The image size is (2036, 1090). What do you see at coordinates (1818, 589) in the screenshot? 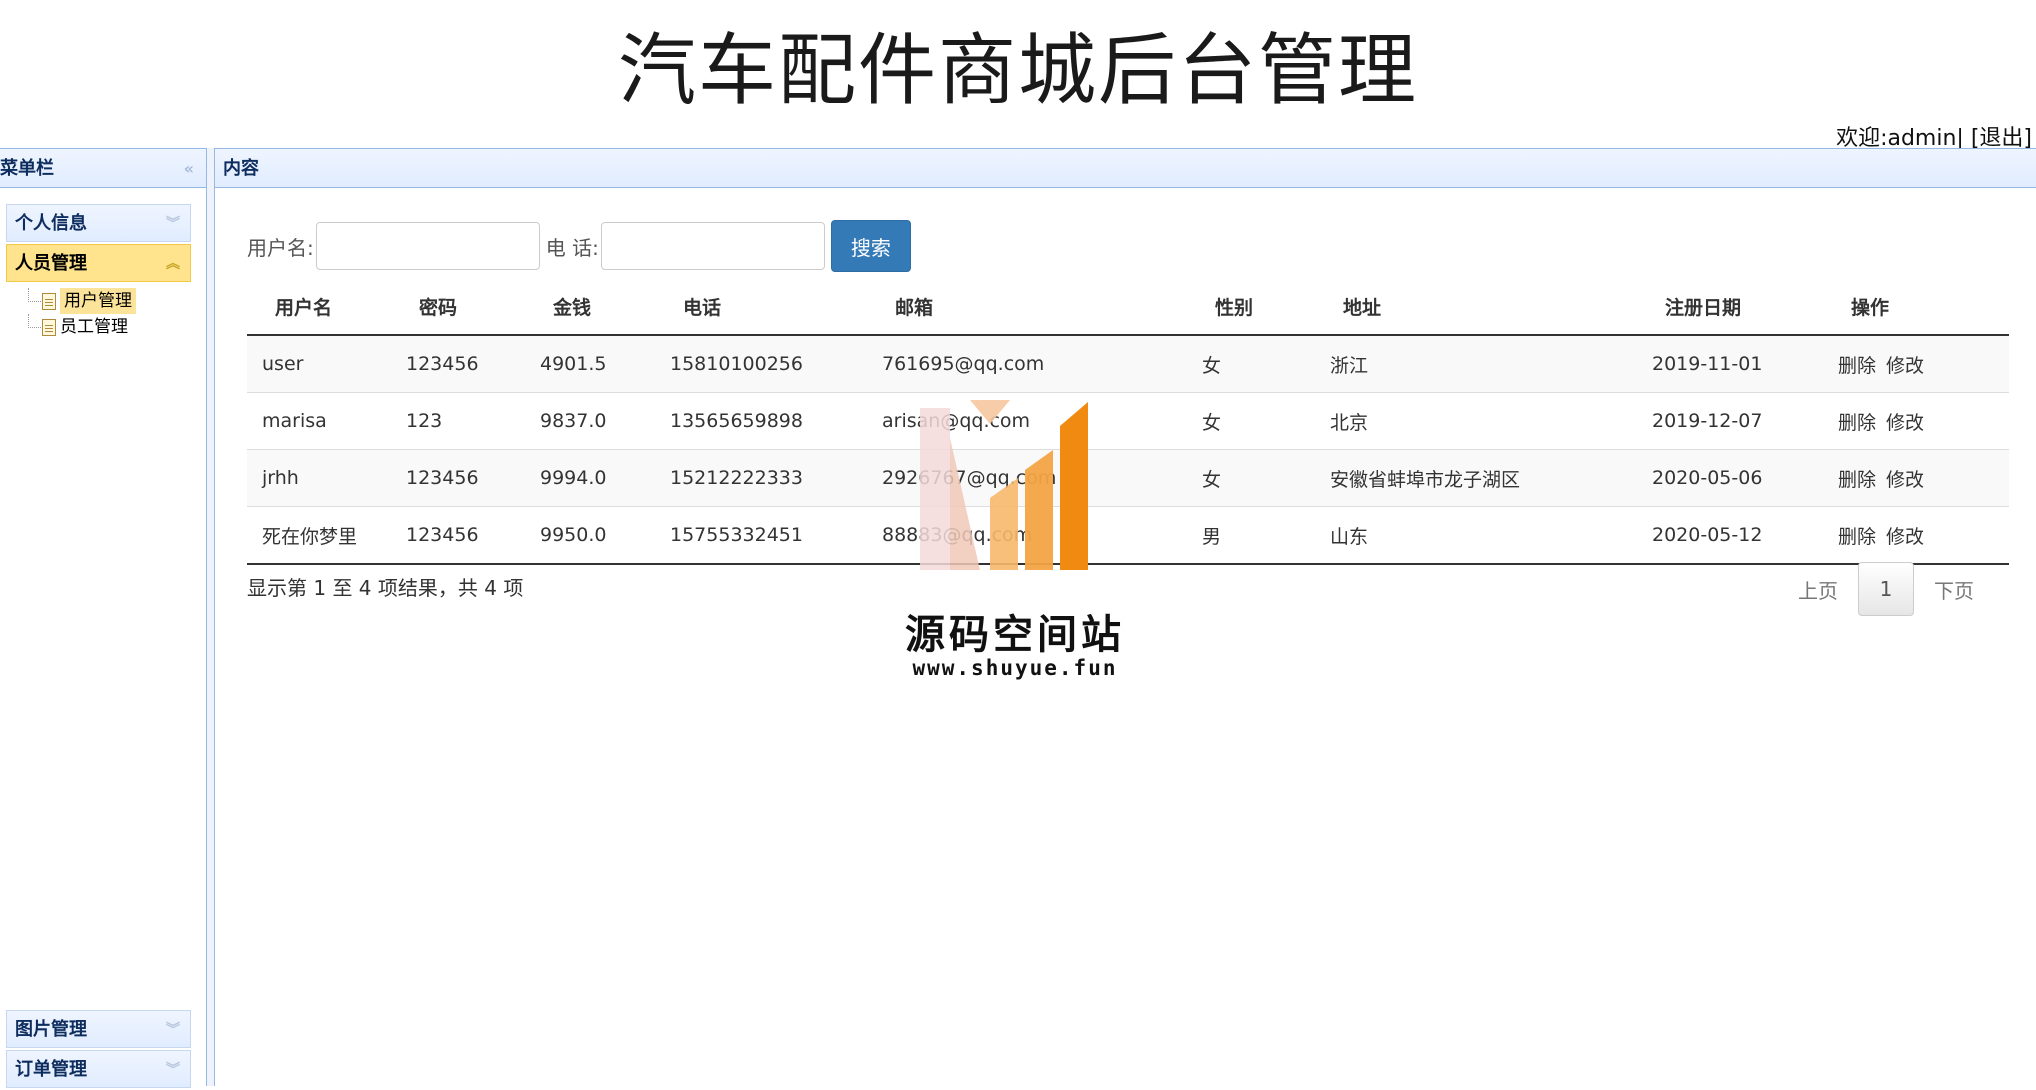
I see `prev-page-button: 上页` at bounding box center [1818, 589].